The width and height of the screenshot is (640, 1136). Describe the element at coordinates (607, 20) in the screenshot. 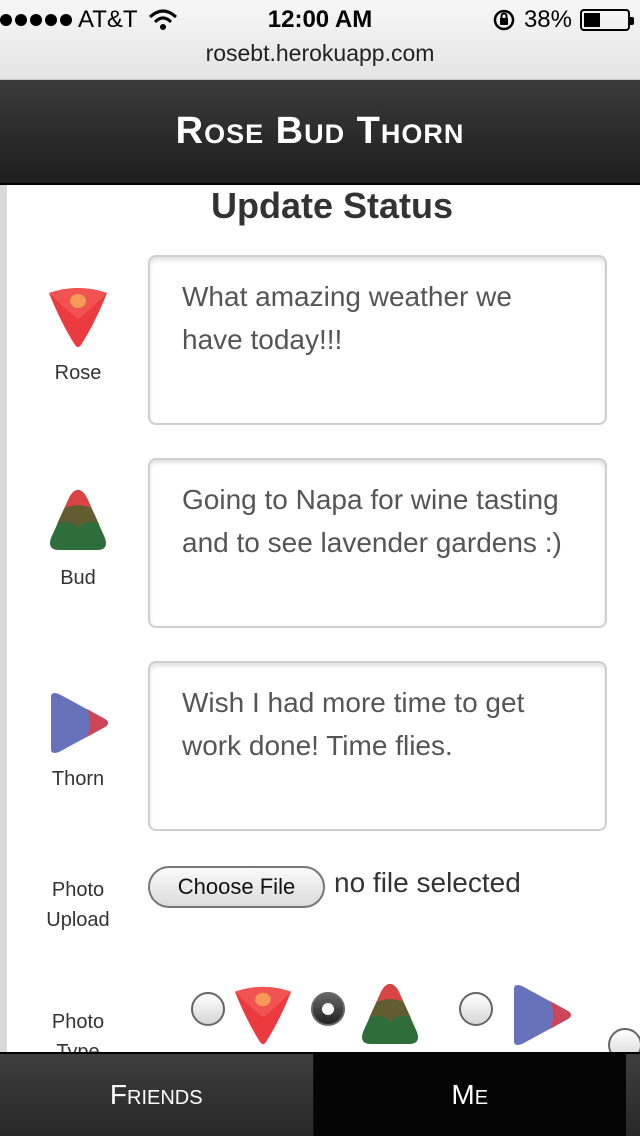

I see `battery-icon` at that location.